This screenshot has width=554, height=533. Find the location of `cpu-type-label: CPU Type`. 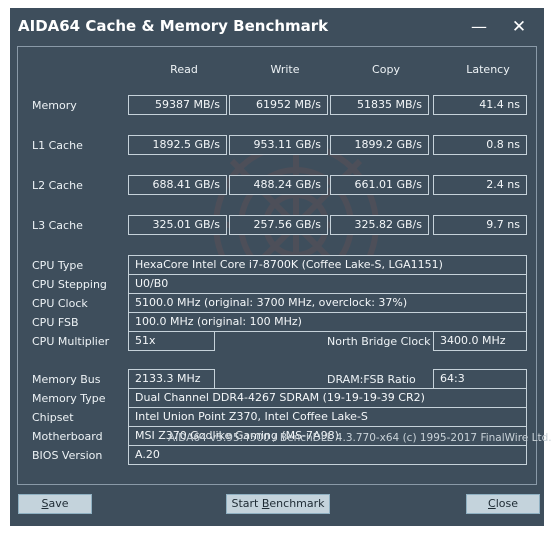

cpu-type-label: CPU Type is located at coordinates (58, 265).